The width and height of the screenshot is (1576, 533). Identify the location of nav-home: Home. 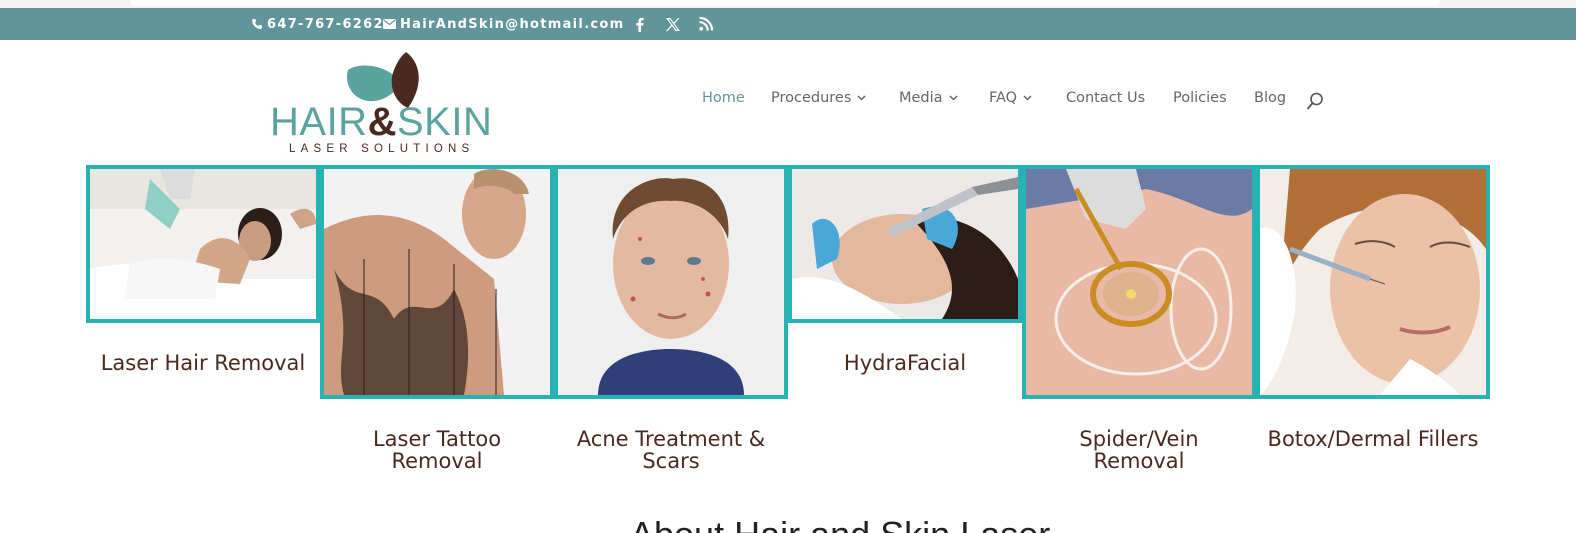
(723, 98).